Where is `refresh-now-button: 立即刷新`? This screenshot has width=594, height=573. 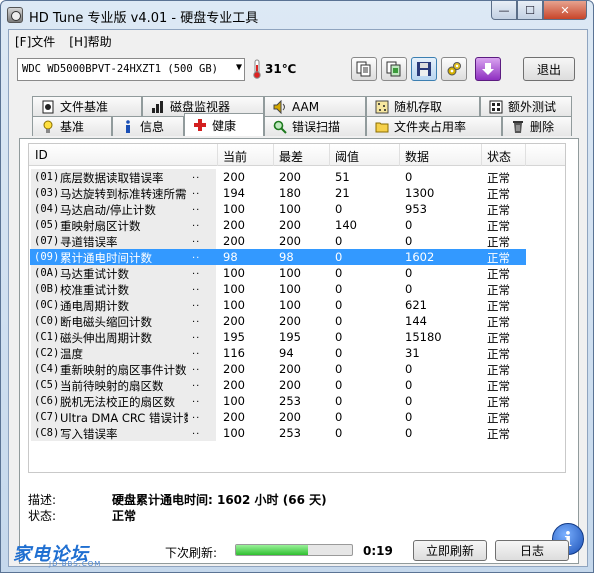 refresh-now-button: 立即刷新 is located at coordinates (450, 550).